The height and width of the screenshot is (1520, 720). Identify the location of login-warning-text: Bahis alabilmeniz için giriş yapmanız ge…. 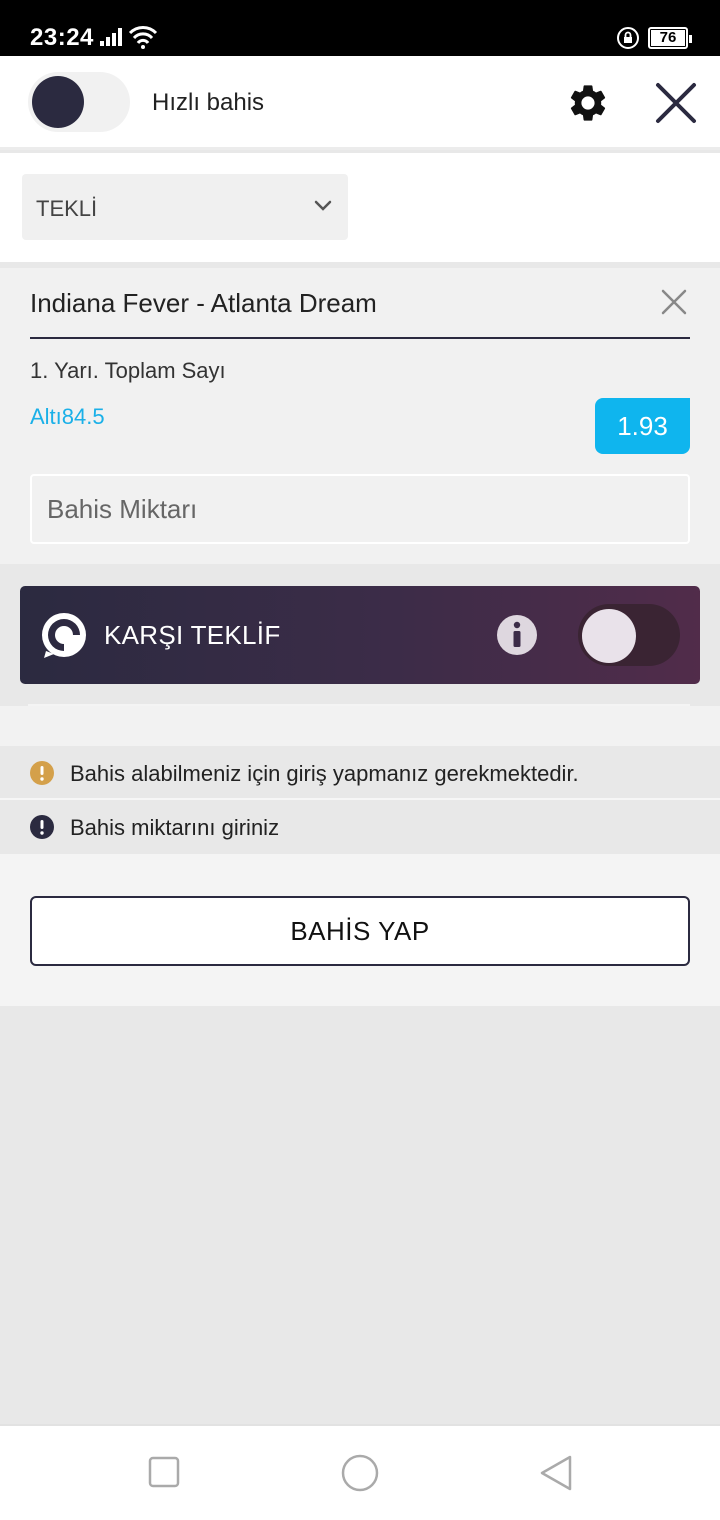
(324, 773).